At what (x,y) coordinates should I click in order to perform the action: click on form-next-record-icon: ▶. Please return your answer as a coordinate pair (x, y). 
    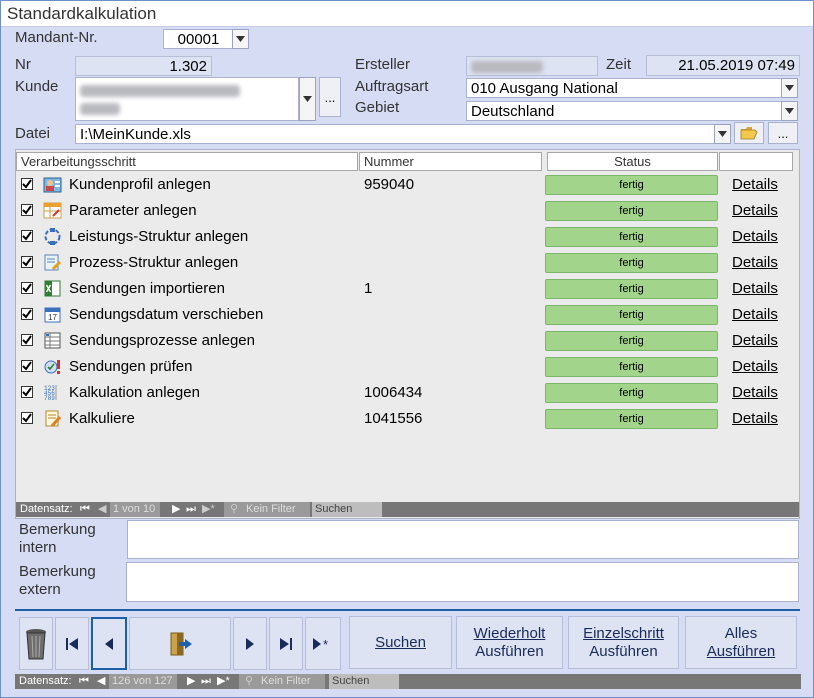
    Looking at the image, I should click on (191, 681).